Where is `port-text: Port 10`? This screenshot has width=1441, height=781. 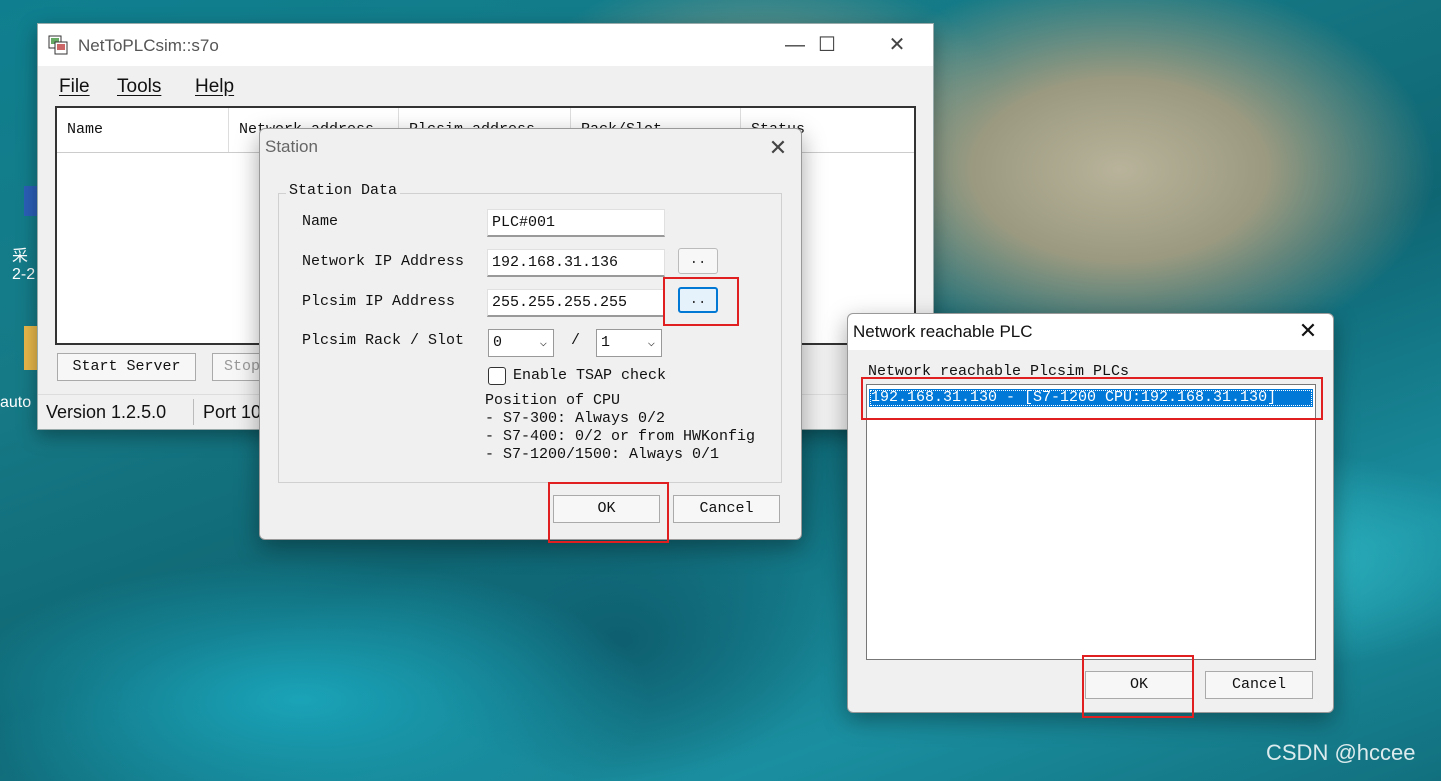
port-text: Port 10 is located at coordinates (232, 412).